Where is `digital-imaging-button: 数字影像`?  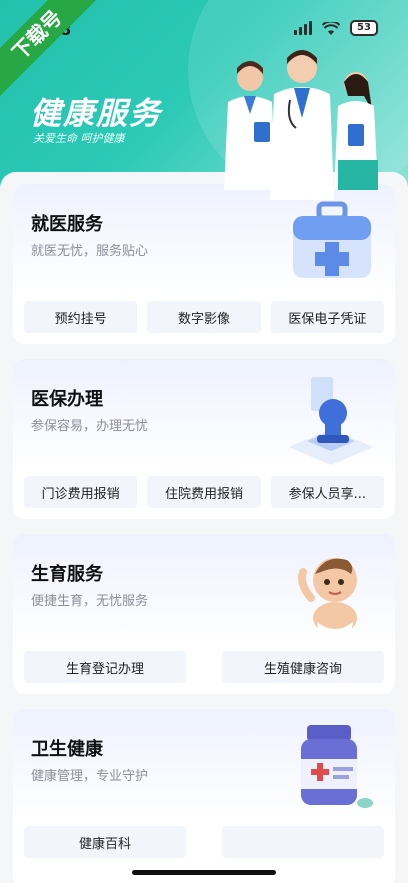
digital-imaging-button: 数字影像 is located at coordinates (204, 317).